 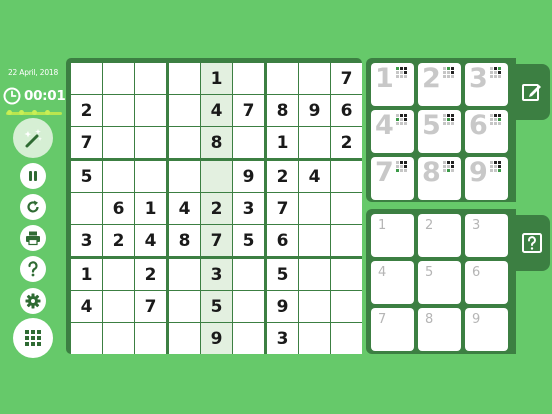 I want to click on pause-button, so click(x=33, y=176).